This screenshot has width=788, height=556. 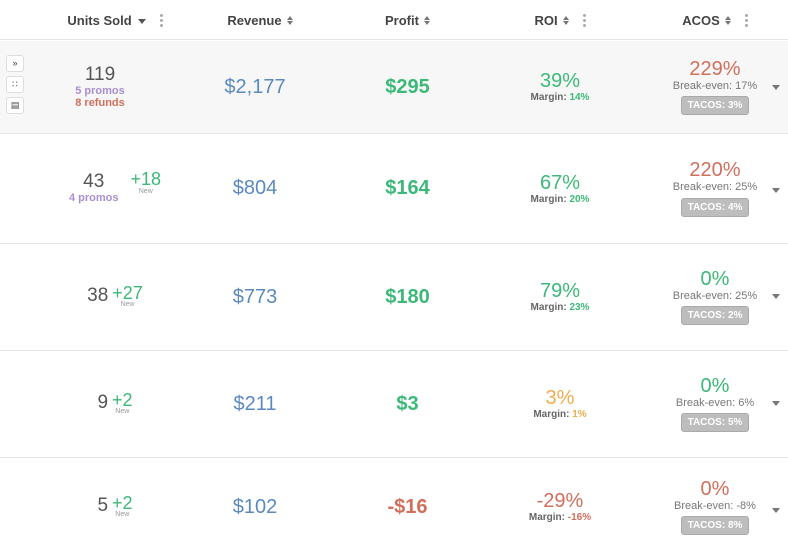 What do you see at coordinates (94, 198) in the screenshot?
I see `promos-link: 4 promos` at bounding box center [94, 198].